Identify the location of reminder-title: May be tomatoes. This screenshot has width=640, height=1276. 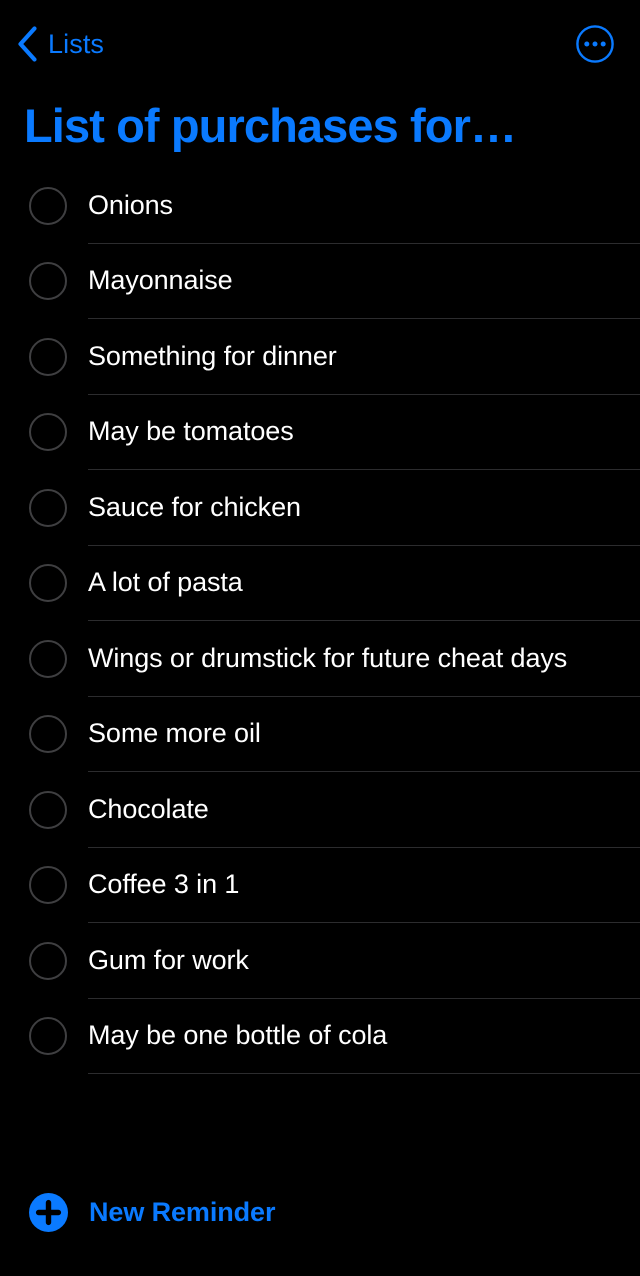
(191, 431).